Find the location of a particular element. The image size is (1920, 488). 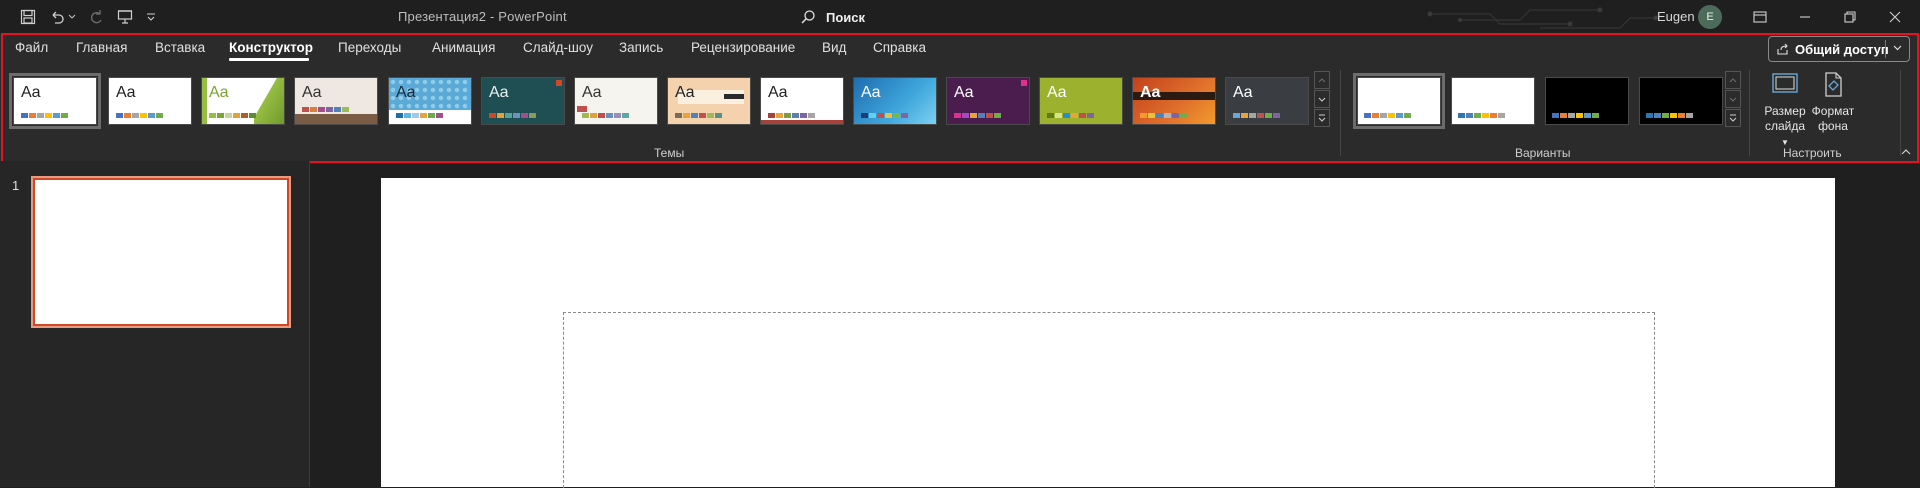

tab-help: Справка is located at coordinates (899, 47).